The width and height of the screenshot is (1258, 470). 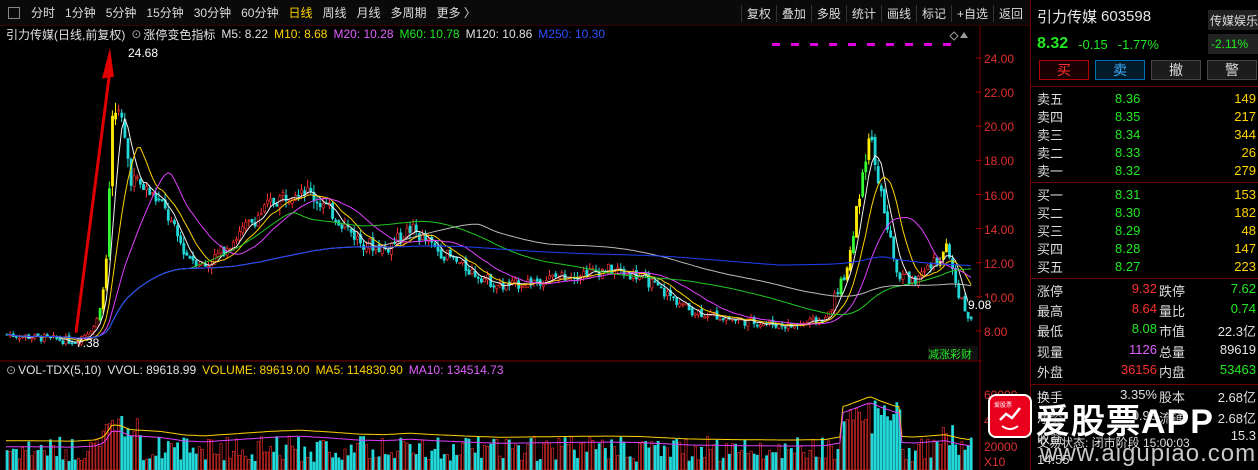 I want to click on bid-row: 买一 8.31 153, so click(x=1144, y=194).